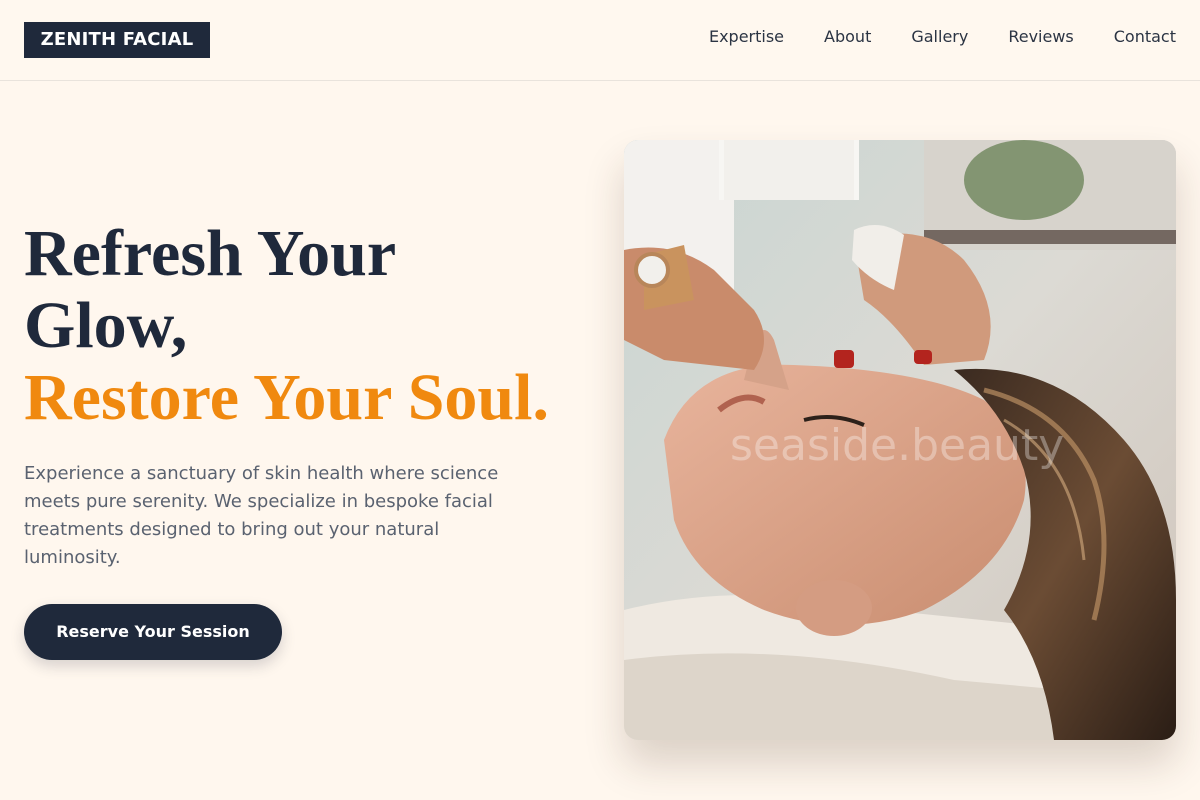 The width and height of the screenshot is (1200, 800). Describe the element at coordinates (314, 326) in the screenshot. I see `hero-title: Refresh Your Glow, Restore Your Soul.` at that location.